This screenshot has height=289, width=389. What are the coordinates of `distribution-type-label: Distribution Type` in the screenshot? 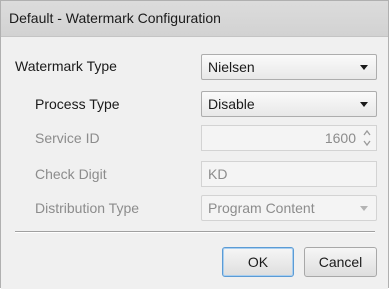 It's located at (87, 208).